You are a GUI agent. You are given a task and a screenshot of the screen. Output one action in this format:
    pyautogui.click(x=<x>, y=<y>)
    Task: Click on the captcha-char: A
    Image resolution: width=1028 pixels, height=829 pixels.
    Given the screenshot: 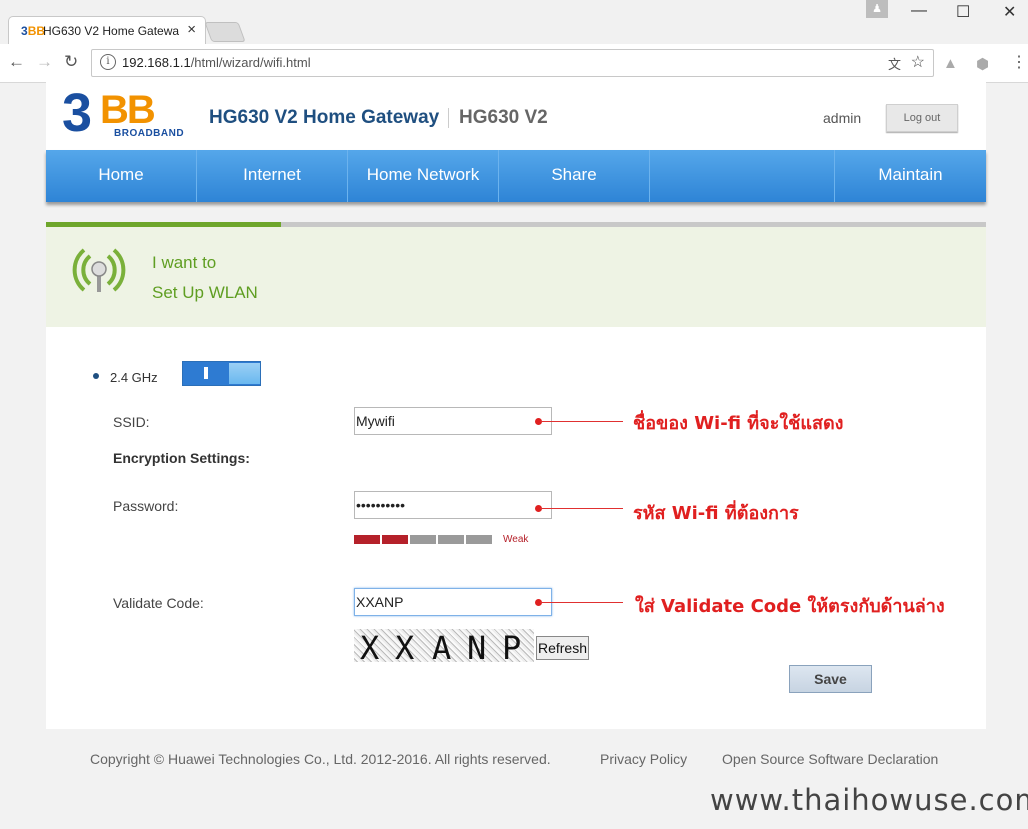 What is the action you would take?
    pyautogui.click(x=442, y=648)
    